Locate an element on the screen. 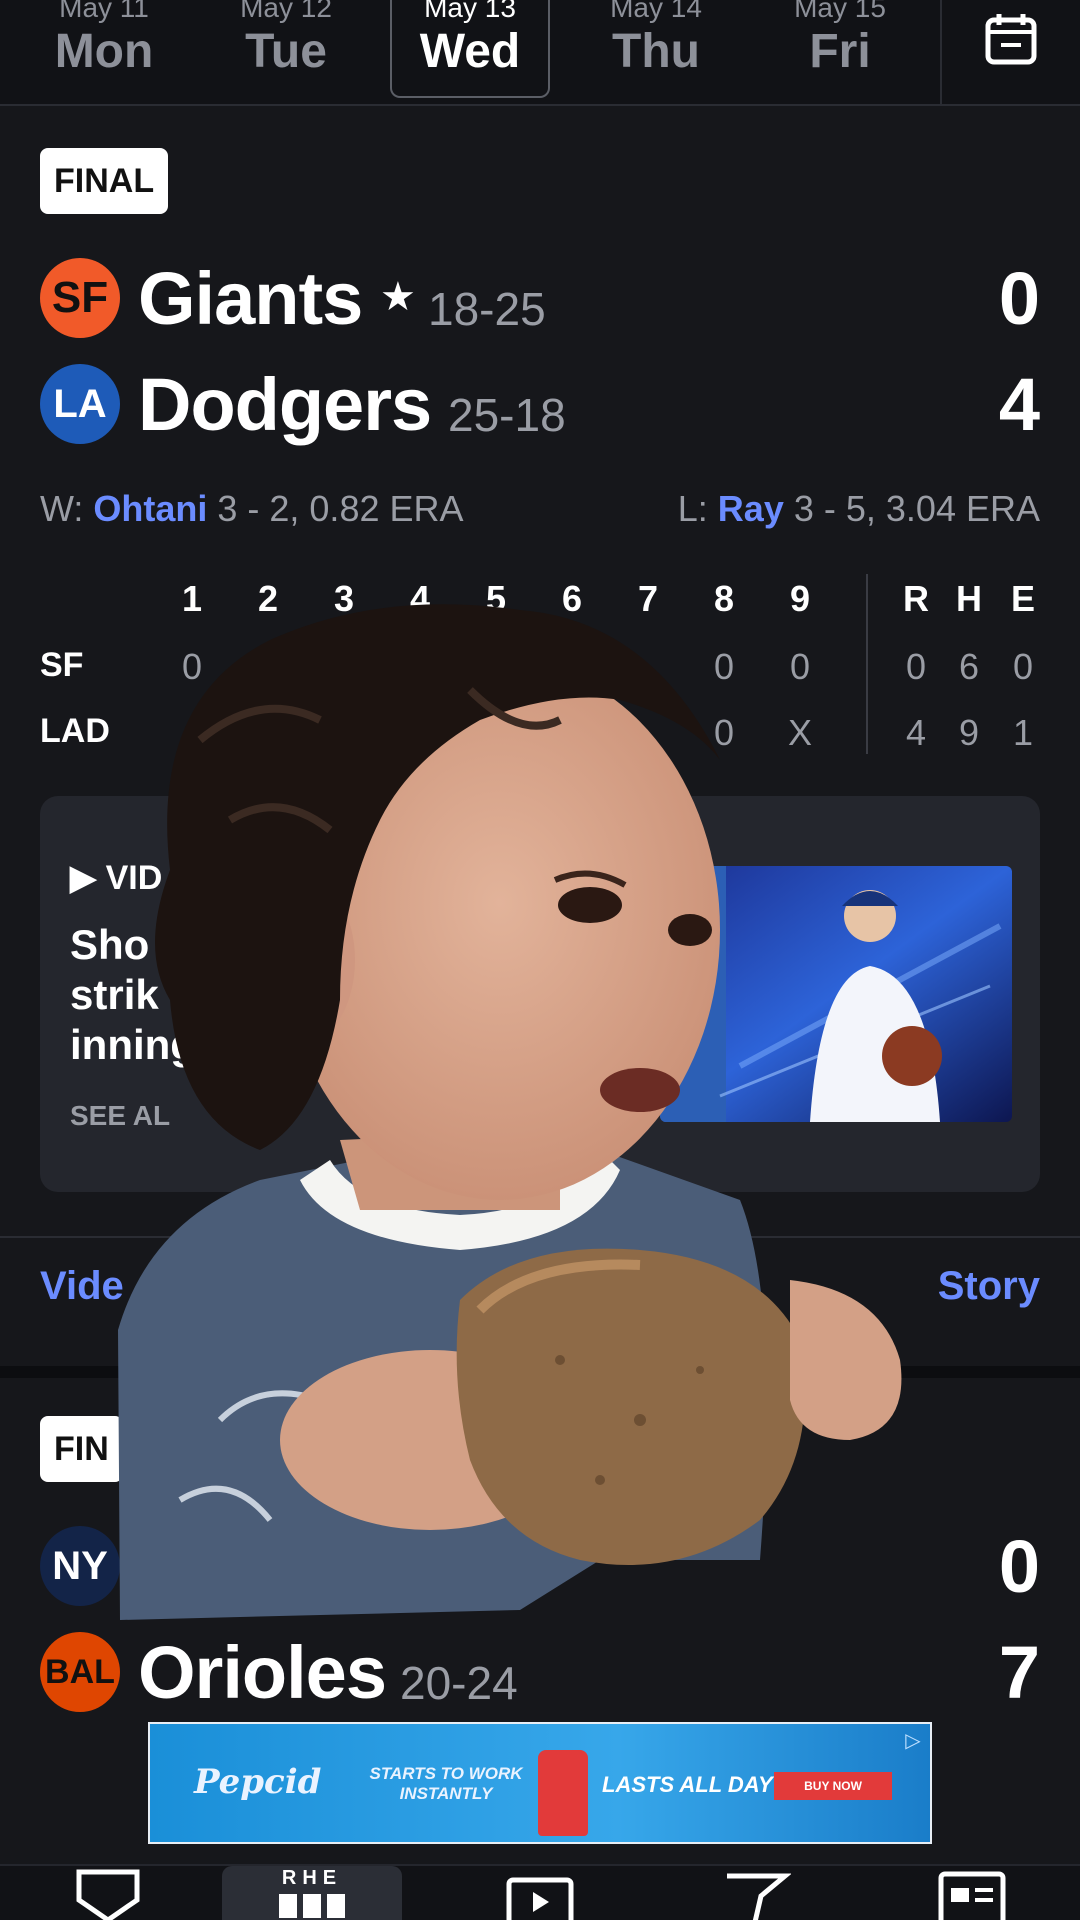 The image size is (1080, 1920). inning-header: 8 is located at coordinates (724, 598).